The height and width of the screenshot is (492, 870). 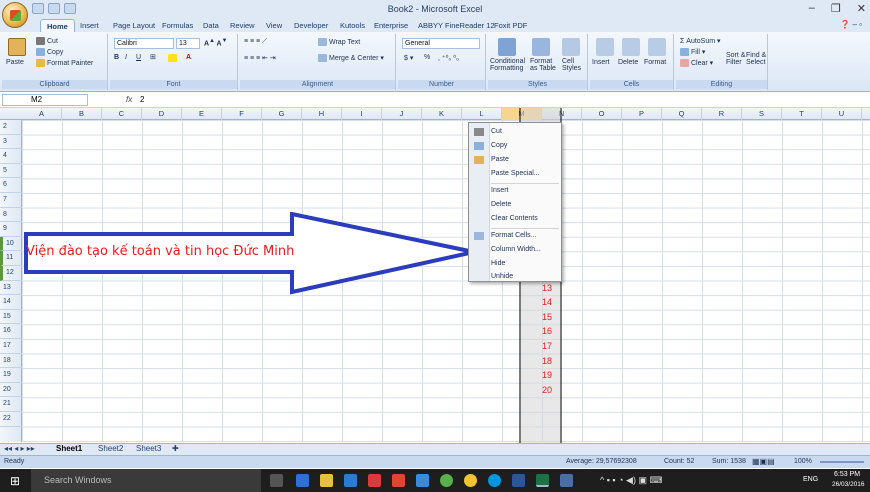 What do you see at coordinates (142, 99) in the screenshot?
I see `formula-input: 2` at bounding box center [142, 99].